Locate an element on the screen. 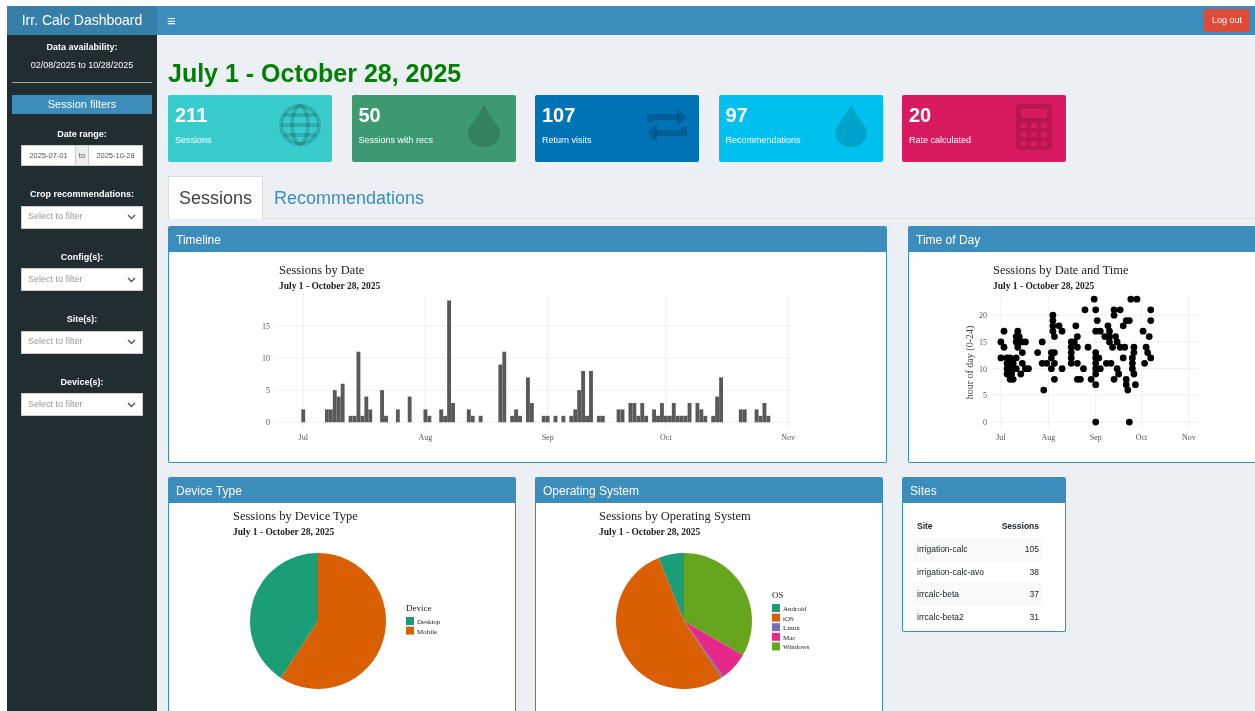 The image size is (1255, 711). availability-range: 02/08/2025 to 10/28/2025 is located at coordinates (82, 65).